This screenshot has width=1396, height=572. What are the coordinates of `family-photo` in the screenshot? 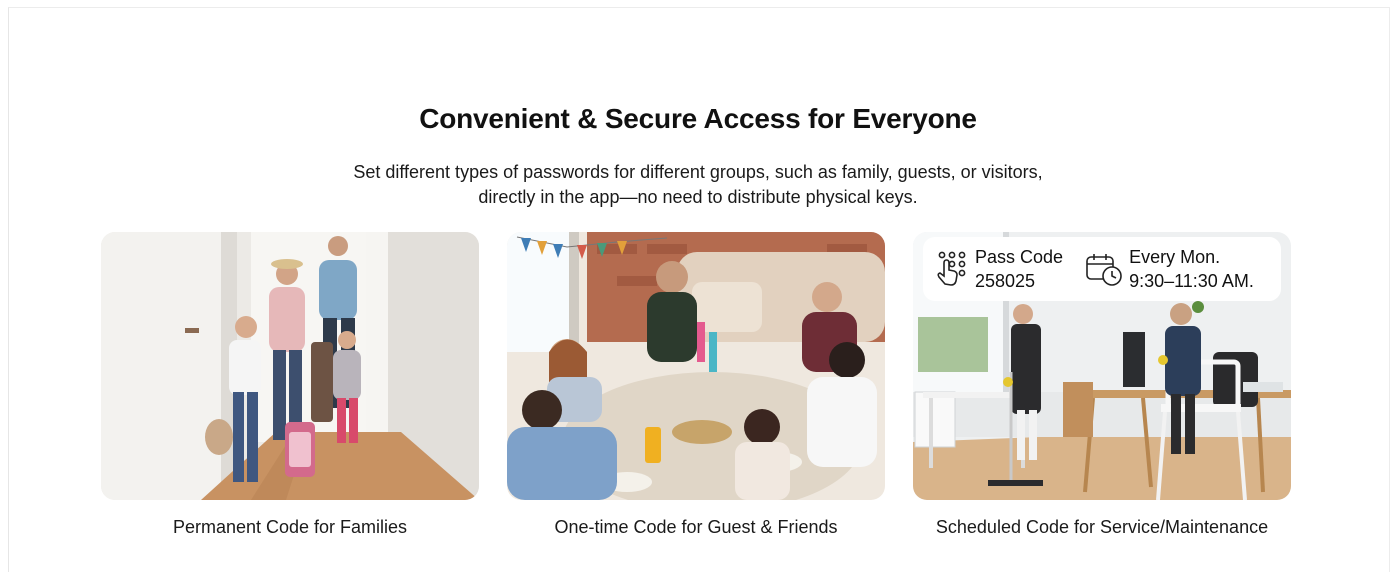 It's located at (290, 366).